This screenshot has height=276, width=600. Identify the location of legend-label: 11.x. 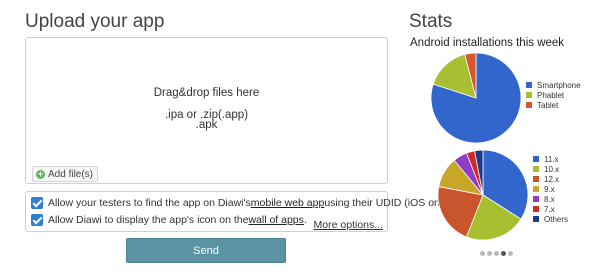
(551, 159).